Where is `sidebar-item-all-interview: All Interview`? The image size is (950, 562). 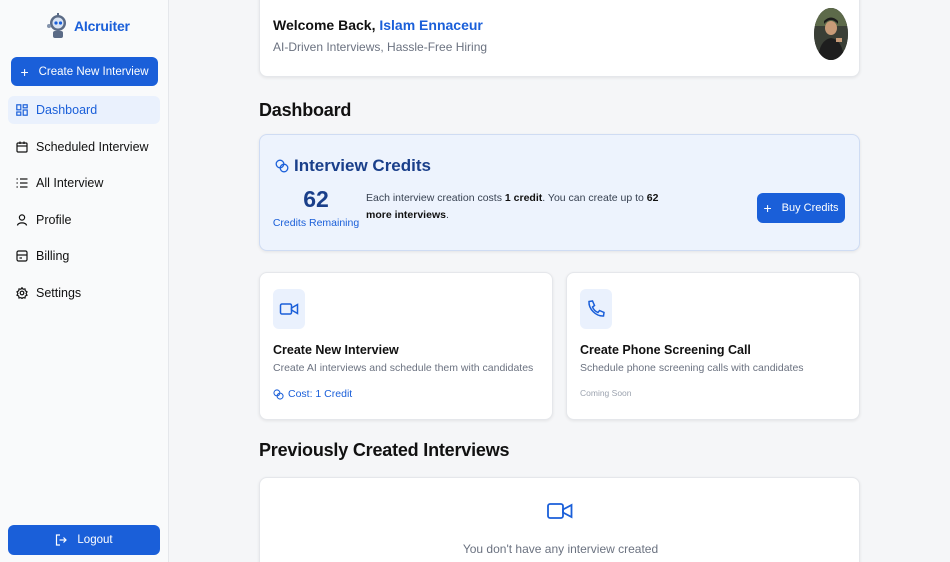
sidebar-item-all-interview: All Interview is located at coordinates (84, 183).